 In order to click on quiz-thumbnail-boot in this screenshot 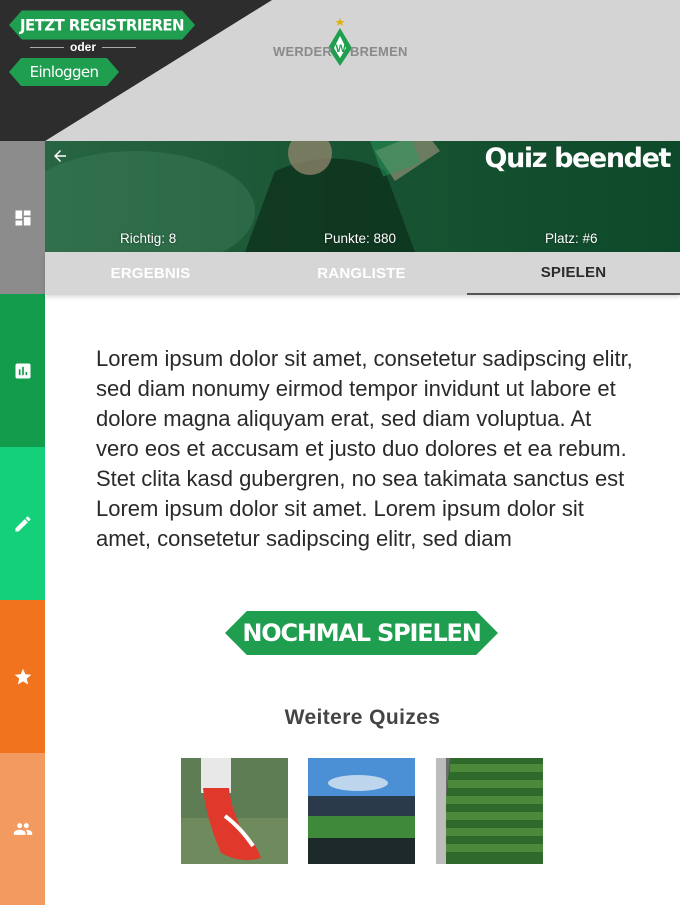, I will do `click(234, 811)`.